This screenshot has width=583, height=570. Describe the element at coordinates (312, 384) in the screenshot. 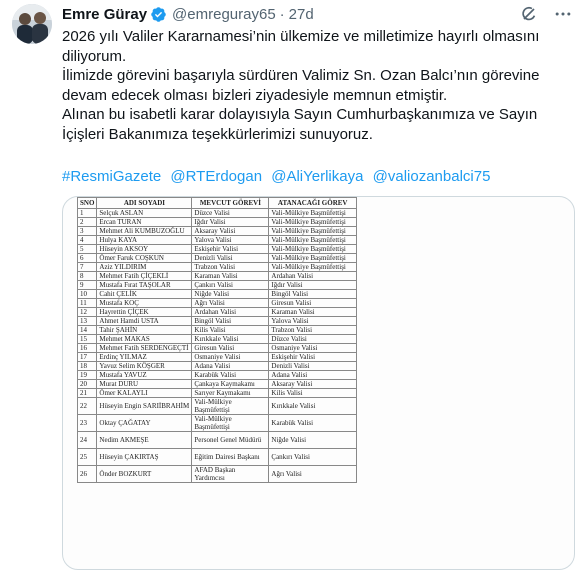

I see `table-cell: Aksaray Valisi` at that location.